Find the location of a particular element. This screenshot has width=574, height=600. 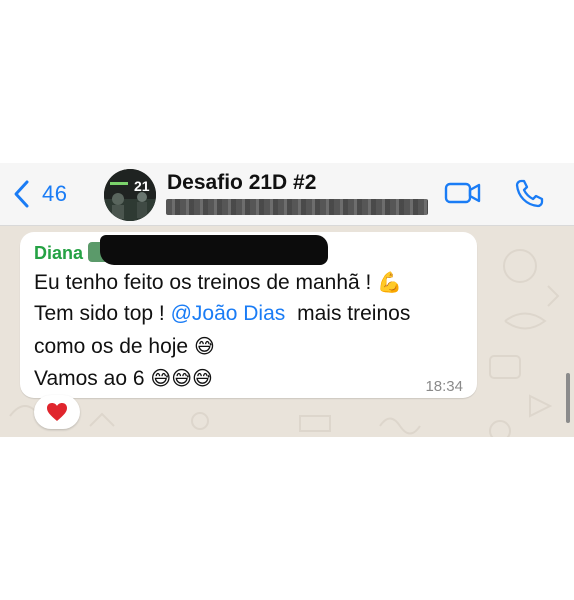

svg-text: 21 is located at coordinates (142, 186).